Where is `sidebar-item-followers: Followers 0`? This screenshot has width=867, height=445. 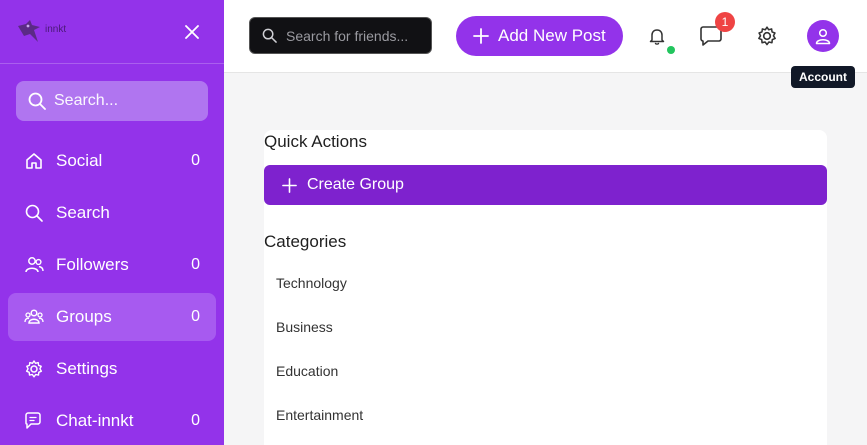
sidebar-item-followers: Followers 0 is located at coordinates (112, 265).